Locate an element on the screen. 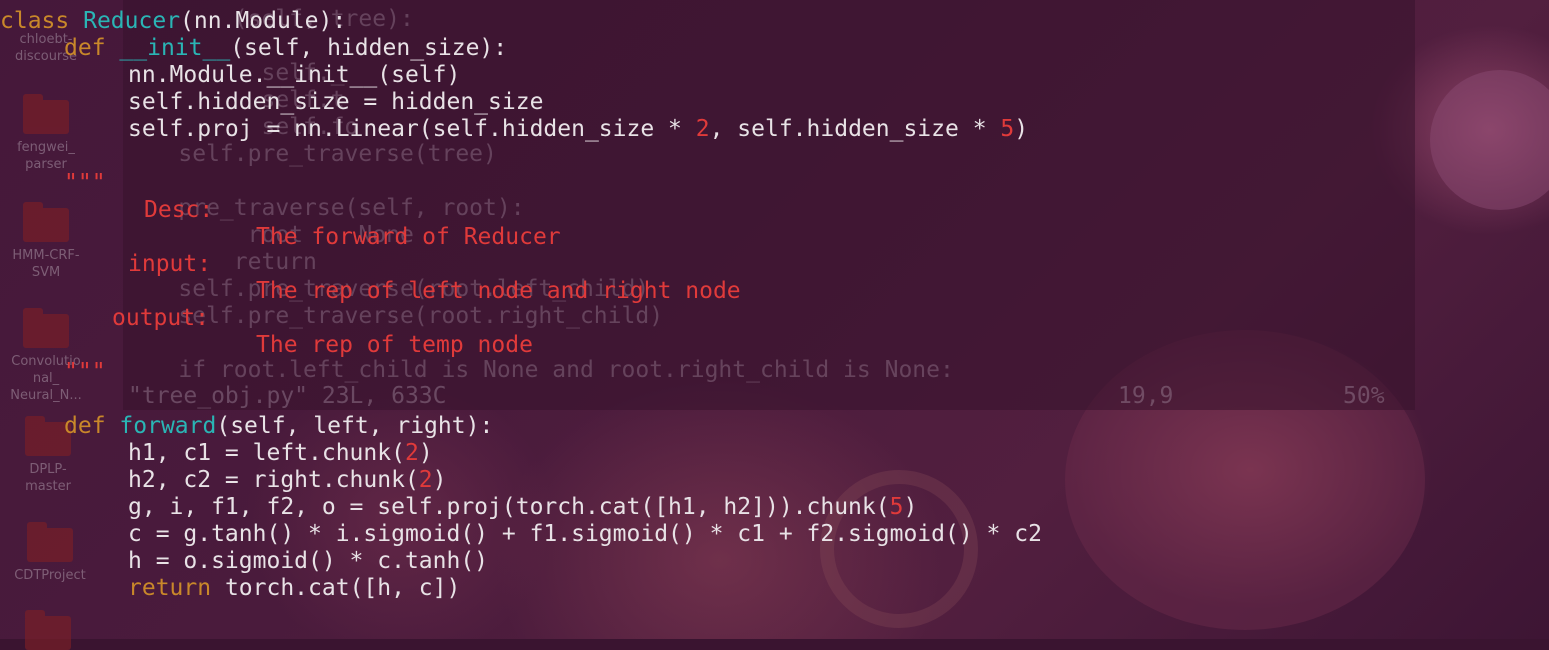  docstring-open: """ is located at coordinates (85, 183).